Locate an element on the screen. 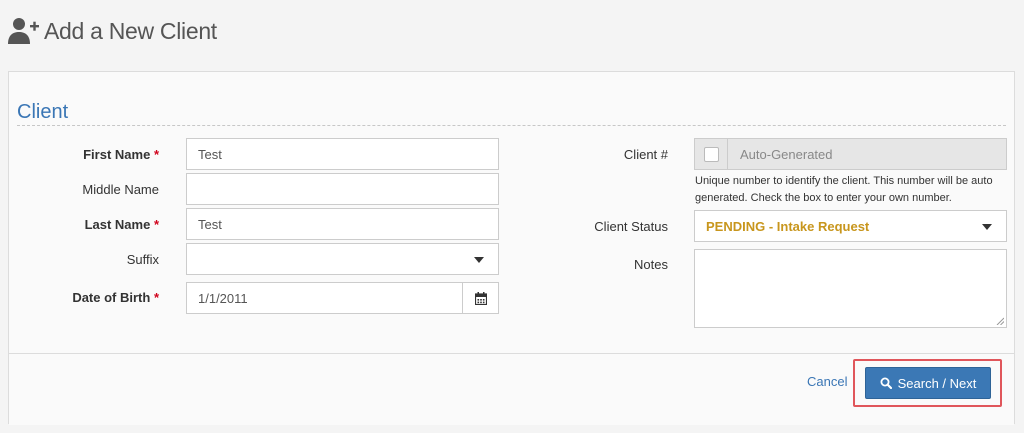  last-name-input: Test is located at coordinates (342, 224).